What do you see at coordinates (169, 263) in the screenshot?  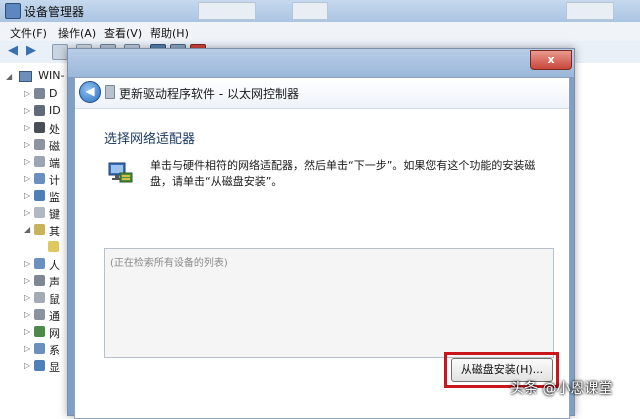 I see `list-placeholder: (正在检索所有设备的列表)` at bounding box center [169, 263].